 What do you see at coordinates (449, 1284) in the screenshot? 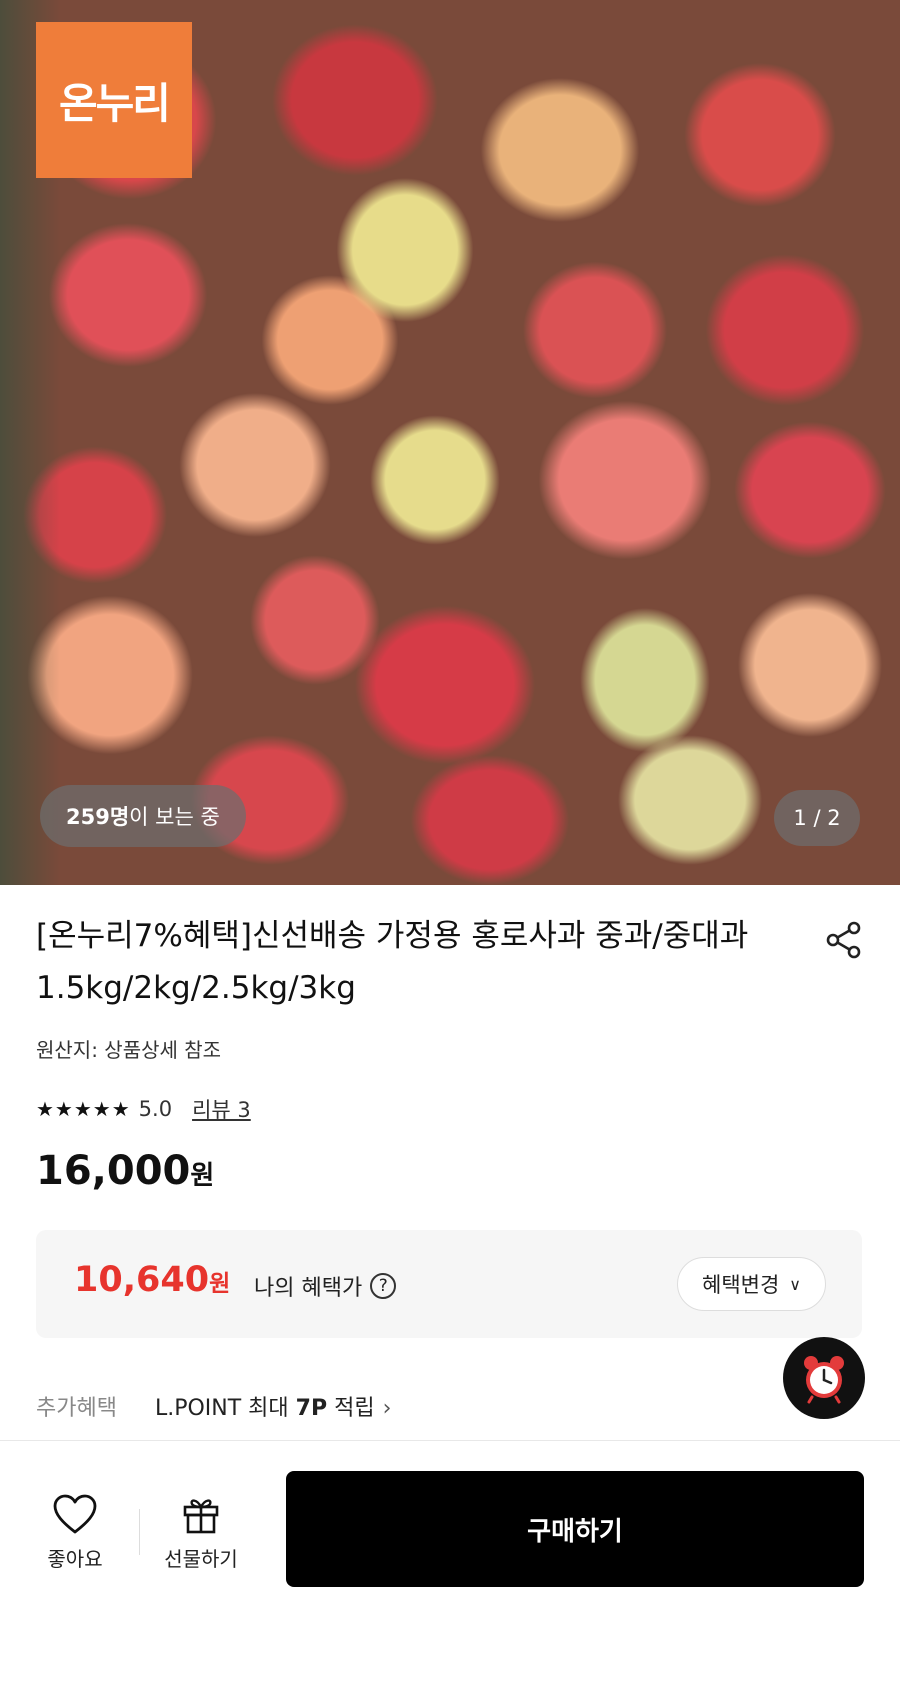
I see `benefit-box: 10,640원 나의 혜택가 ? 혜택변경 ∨` at bounding box center [449, 1284].